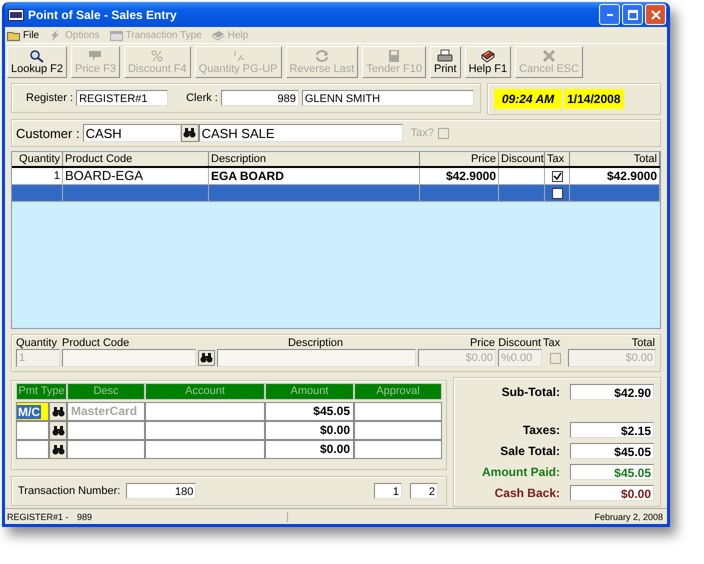 This screenshot has width=704, height=564. What do you see at coordinates (205, 391) in the screenshot?
I see `column-header: Account` at bounding box center [205, 391].